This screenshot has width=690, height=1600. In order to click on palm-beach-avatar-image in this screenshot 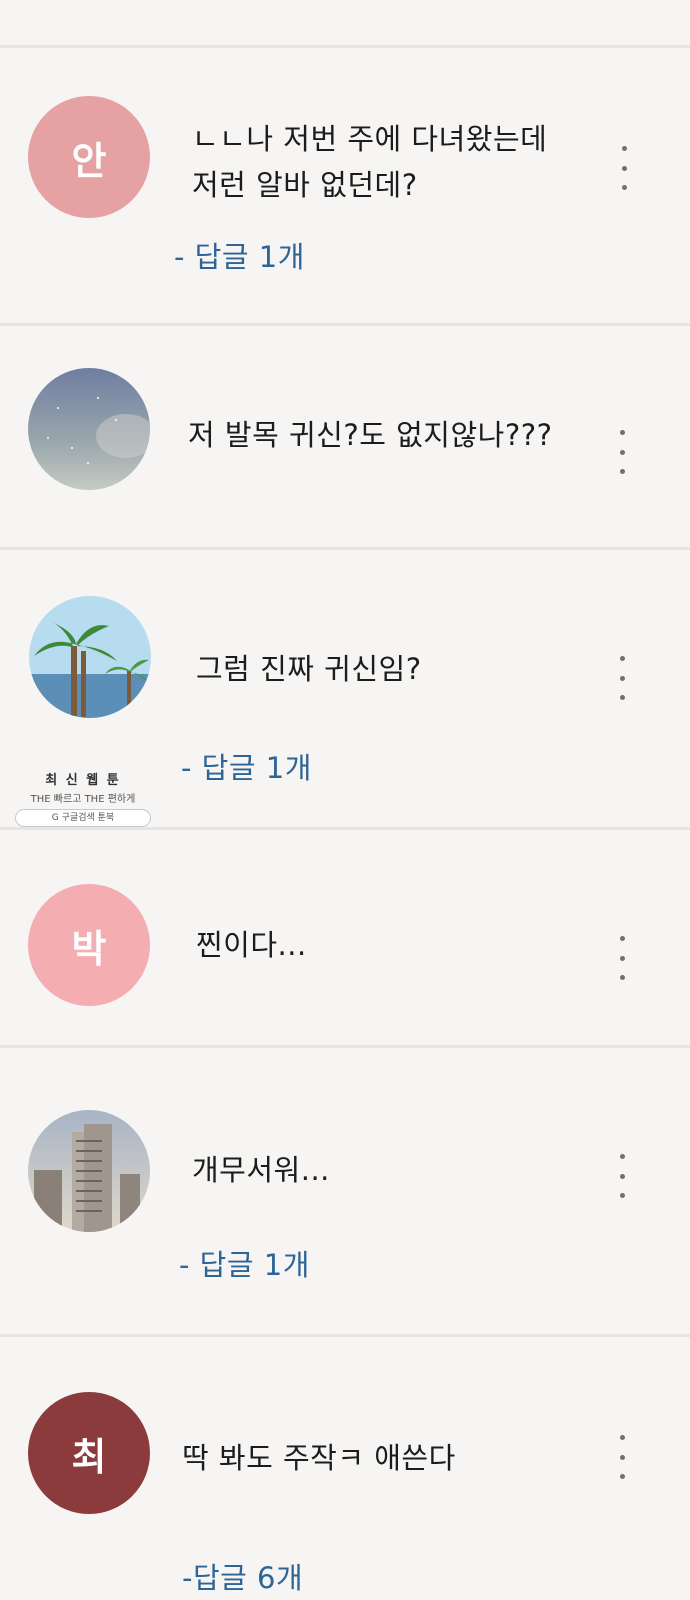, I will do `click(90, 657)`.